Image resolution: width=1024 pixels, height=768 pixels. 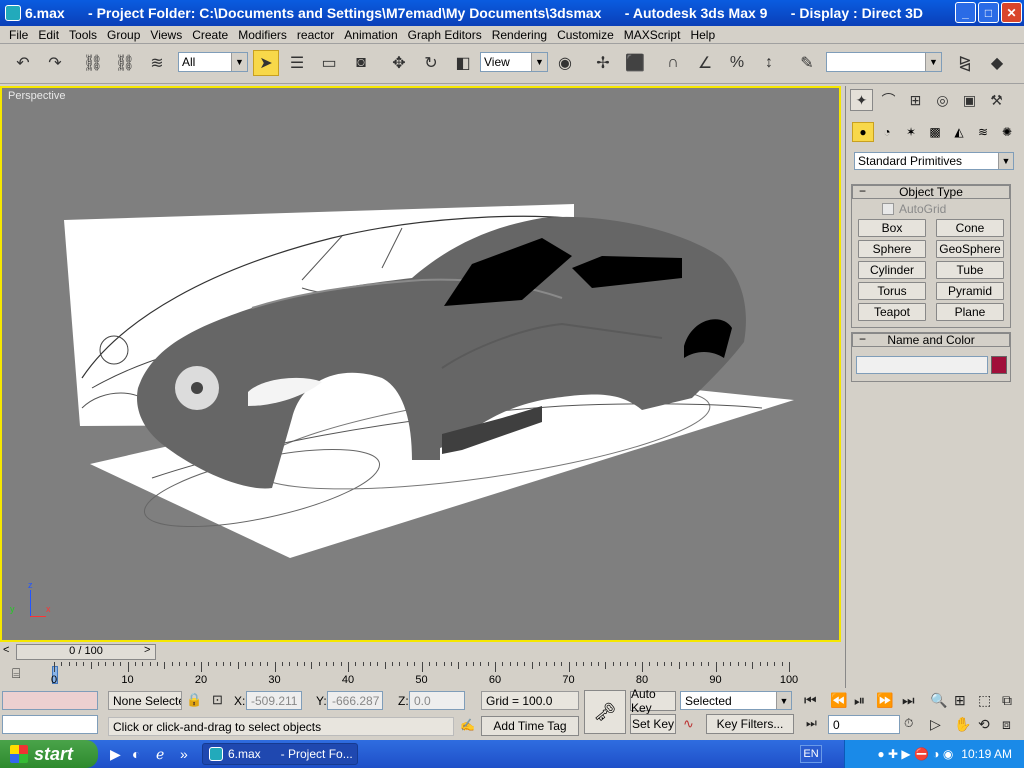 What do you see at coordinates (652, 35) in the screenshot?
I see `menu-maxscript: MAXScript` at bounding box center [652, 35].